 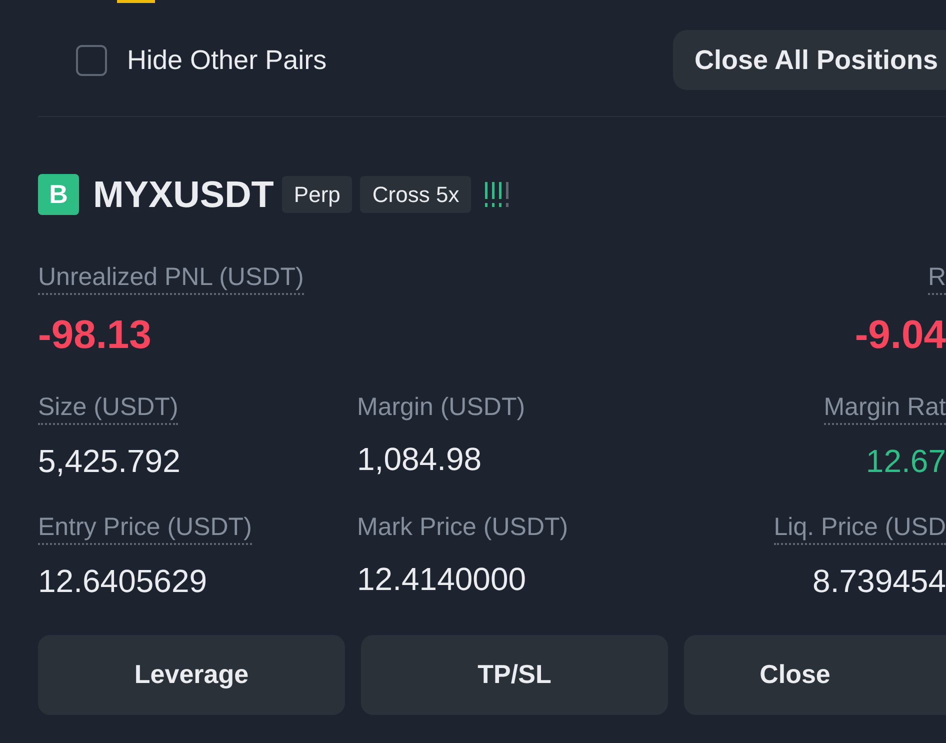 What do you see at coordinates (462, 527) in the screenshot?
I see `field-label: Mark Price (USDT)` at bounding box center [462, 527].